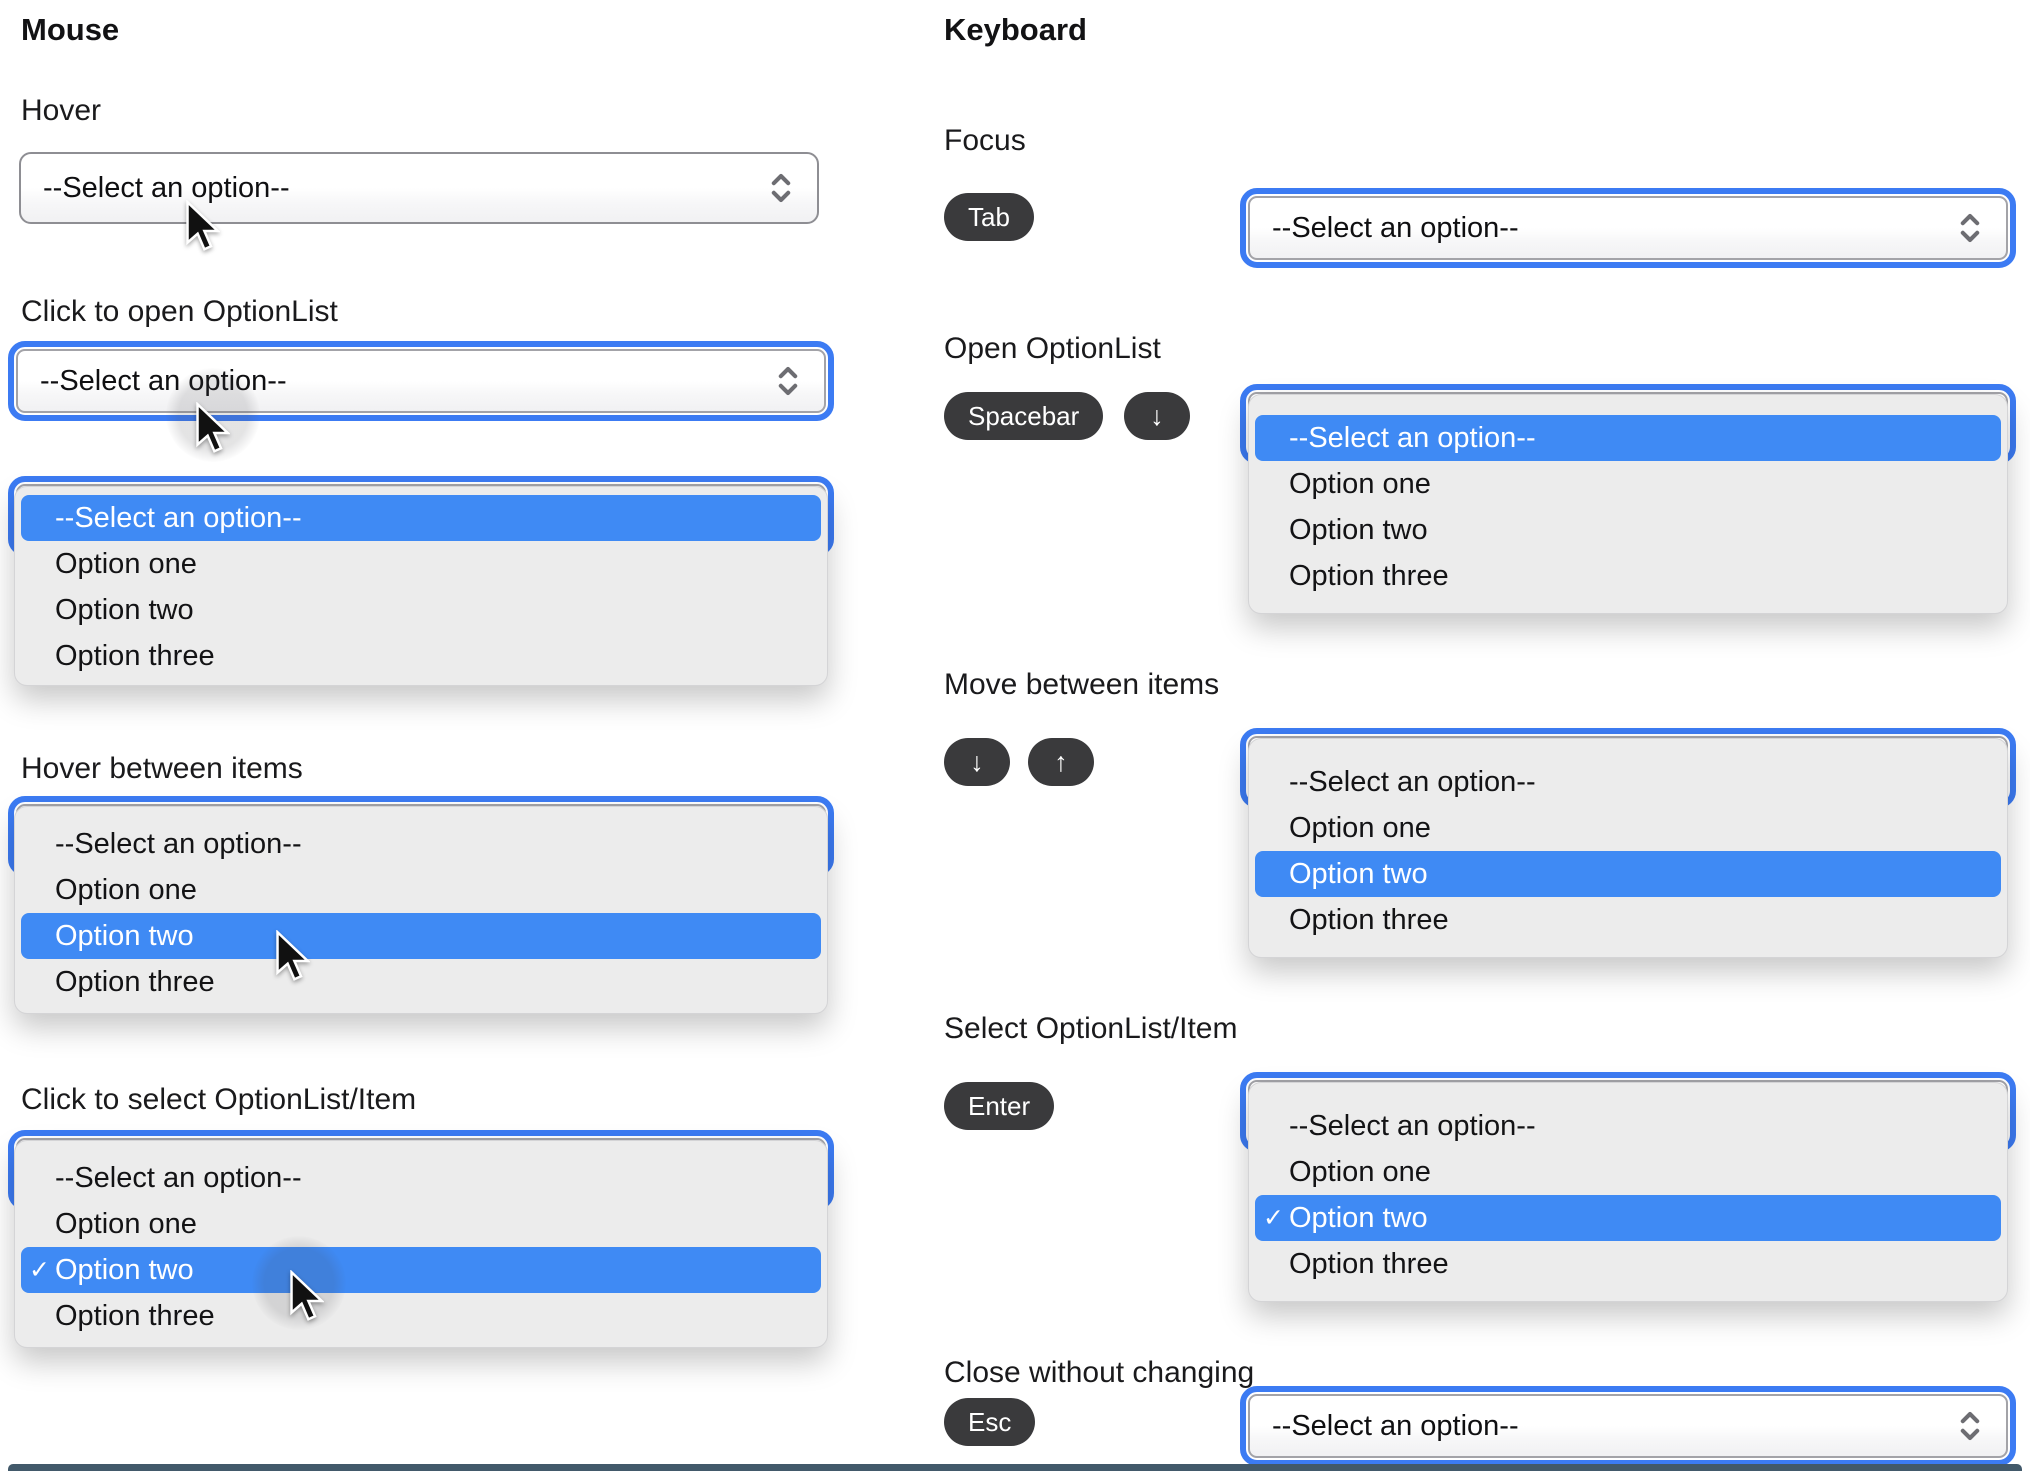 This screenshot has width=2030, height=1471. What do you see at coordinates (1091, 1028) in the screenshot?
I see `section-label-select-item: Select OptionList/Item` at bounding box center [1091, 1028].